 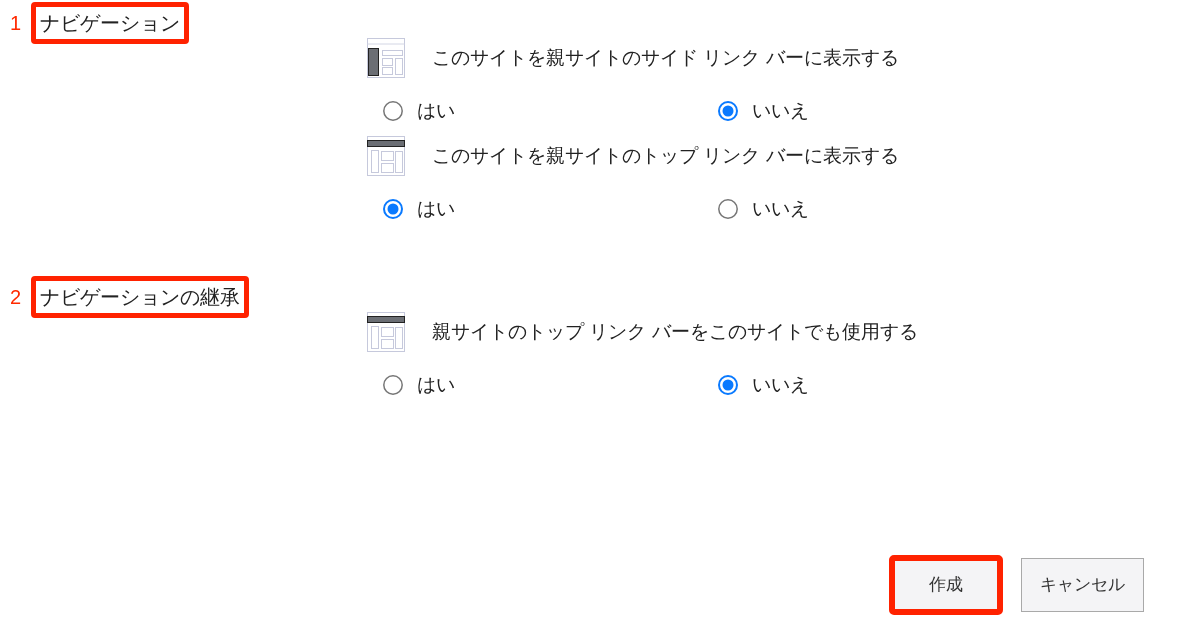 I want to click on section-heading: ナビゲーション, so click(x=110, y=23).